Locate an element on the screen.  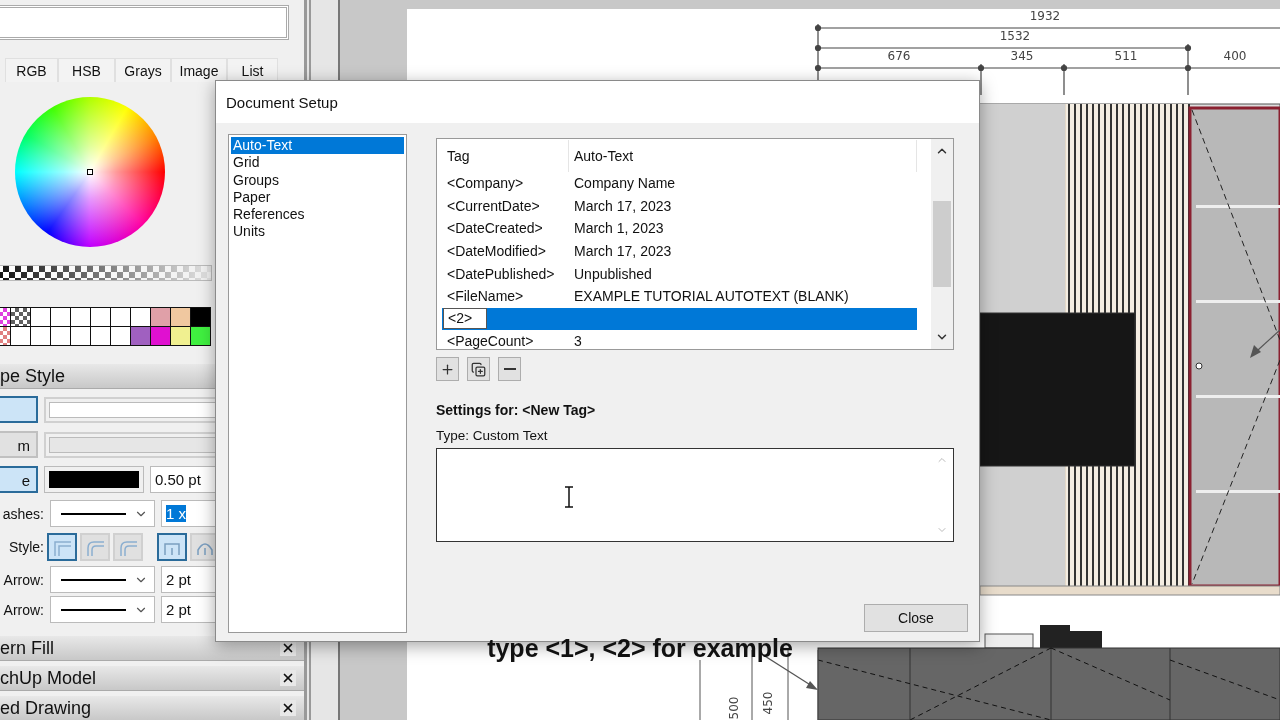
section-title: pe Style is located at coordinates (33, 376).